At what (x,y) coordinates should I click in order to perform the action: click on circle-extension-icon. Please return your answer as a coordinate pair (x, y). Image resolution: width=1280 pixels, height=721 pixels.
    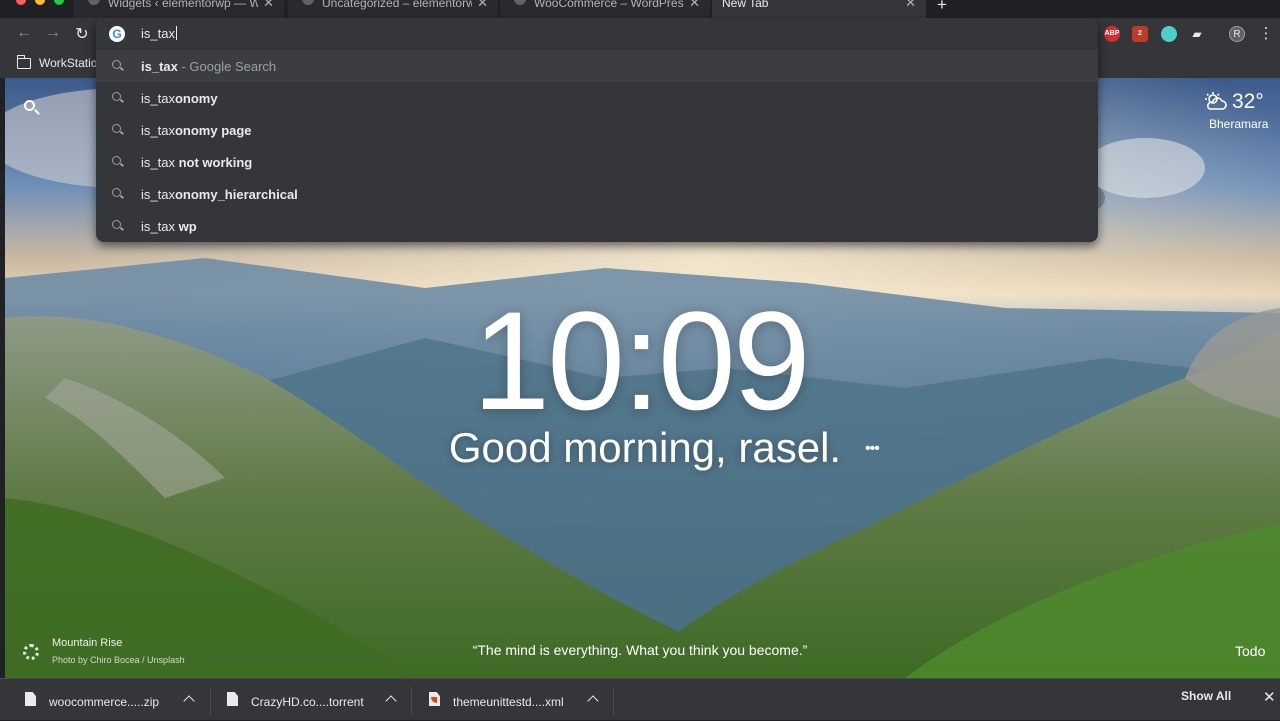
    Looking at the image, I should click on (1169, 34).